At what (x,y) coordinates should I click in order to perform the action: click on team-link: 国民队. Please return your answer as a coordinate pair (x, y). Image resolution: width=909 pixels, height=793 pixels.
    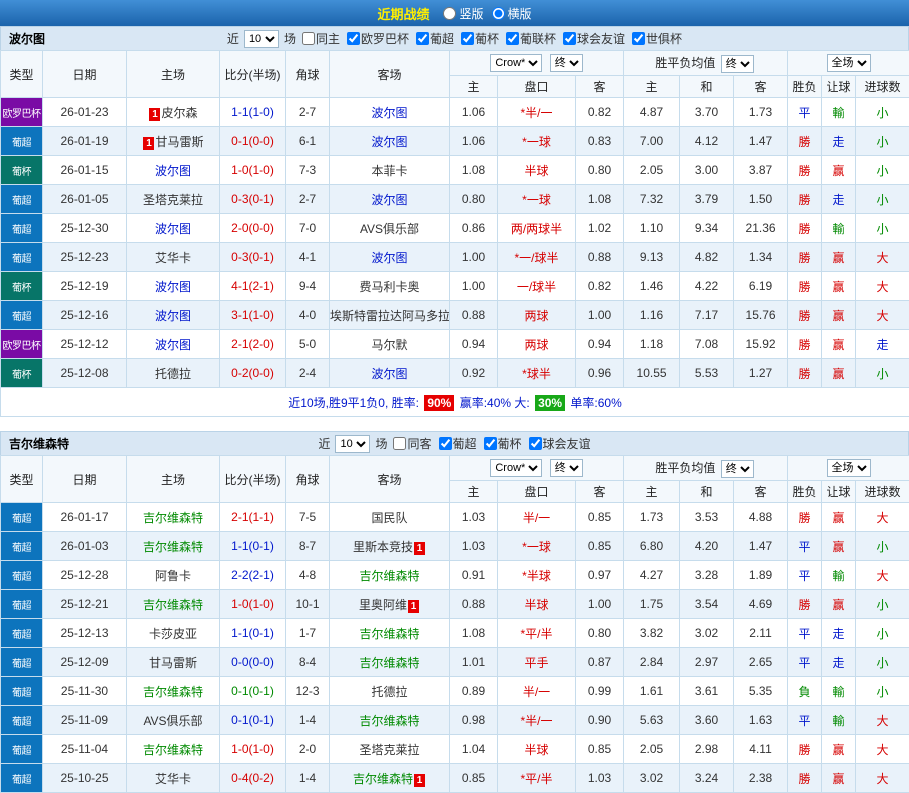
    Looking at the image, I should click on (389, 518).